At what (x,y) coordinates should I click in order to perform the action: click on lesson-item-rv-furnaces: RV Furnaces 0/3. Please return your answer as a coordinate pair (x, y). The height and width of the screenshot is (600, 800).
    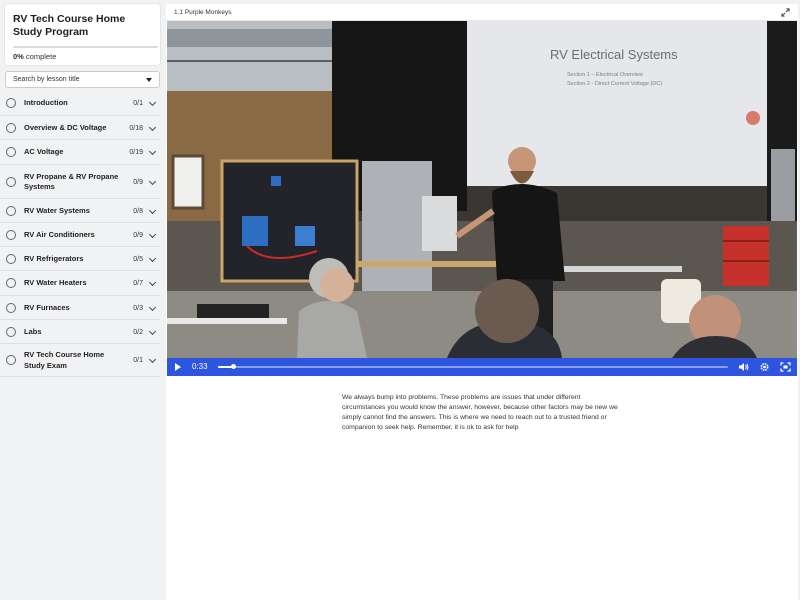
    Looking at the image, I should click on (80, 308).